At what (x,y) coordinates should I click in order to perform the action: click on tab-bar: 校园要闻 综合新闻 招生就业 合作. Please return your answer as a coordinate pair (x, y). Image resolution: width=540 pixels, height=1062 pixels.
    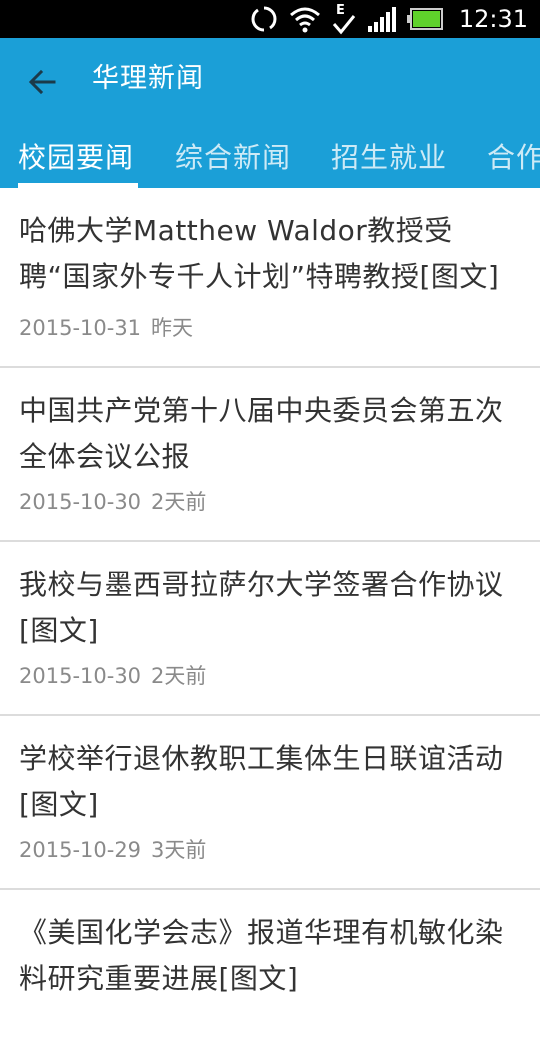
    Looking at the image, I should click on (270, 159).